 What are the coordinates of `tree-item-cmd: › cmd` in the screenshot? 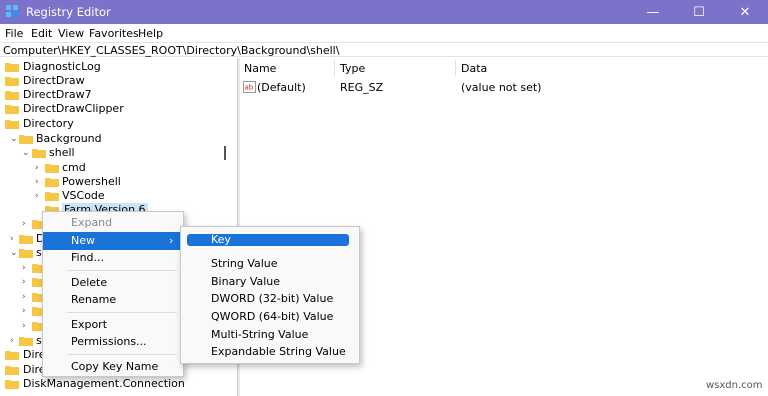 It's located at (110, 168).